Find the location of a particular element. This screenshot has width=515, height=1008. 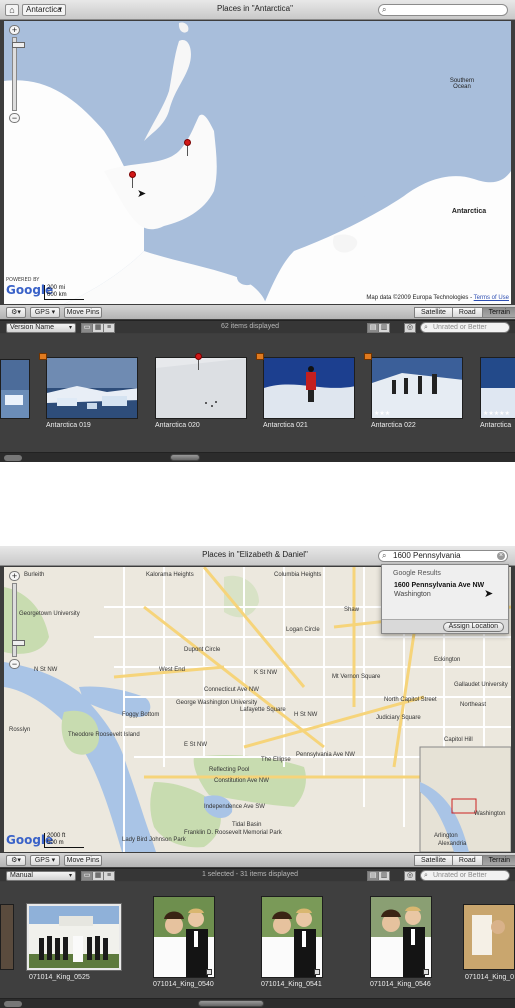

sort-popup: Manual ▾ is located at coordinates (41, 876).